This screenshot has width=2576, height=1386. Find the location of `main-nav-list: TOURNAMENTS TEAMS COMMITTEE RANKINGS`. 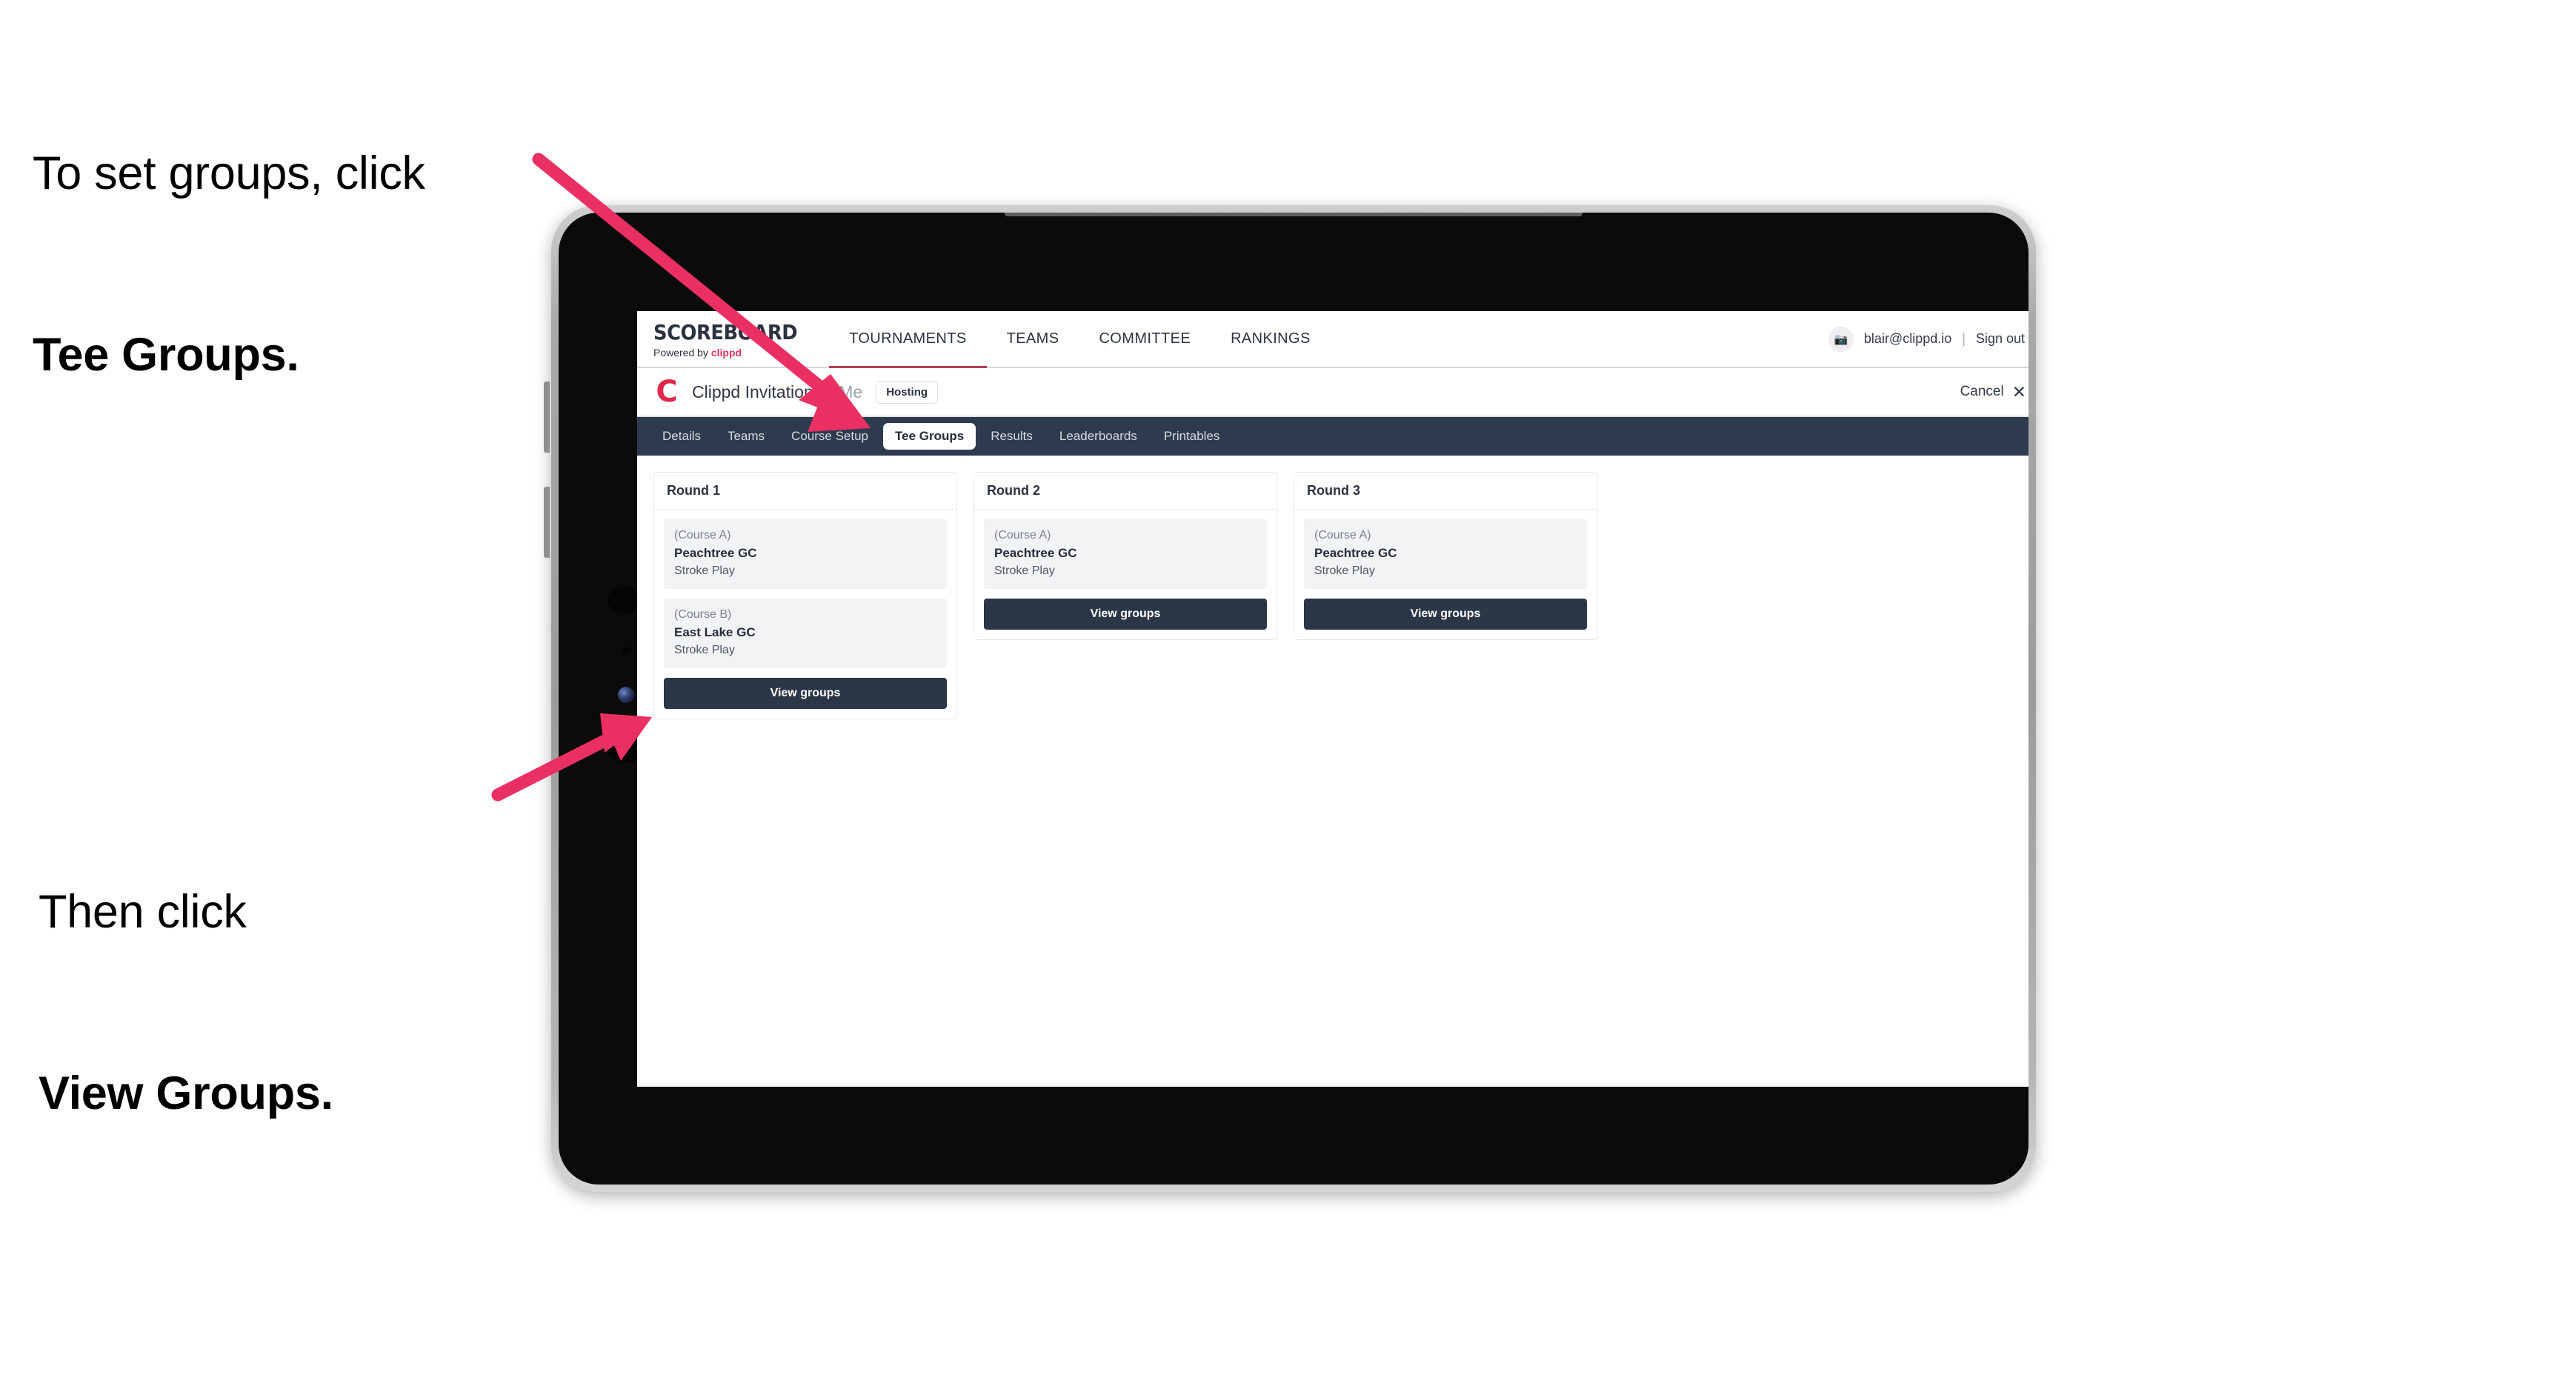

main-nav-list: TOURNAMENTS TEAMS COMMITTEE RANKINGS is located at coordinates (1080, 339).